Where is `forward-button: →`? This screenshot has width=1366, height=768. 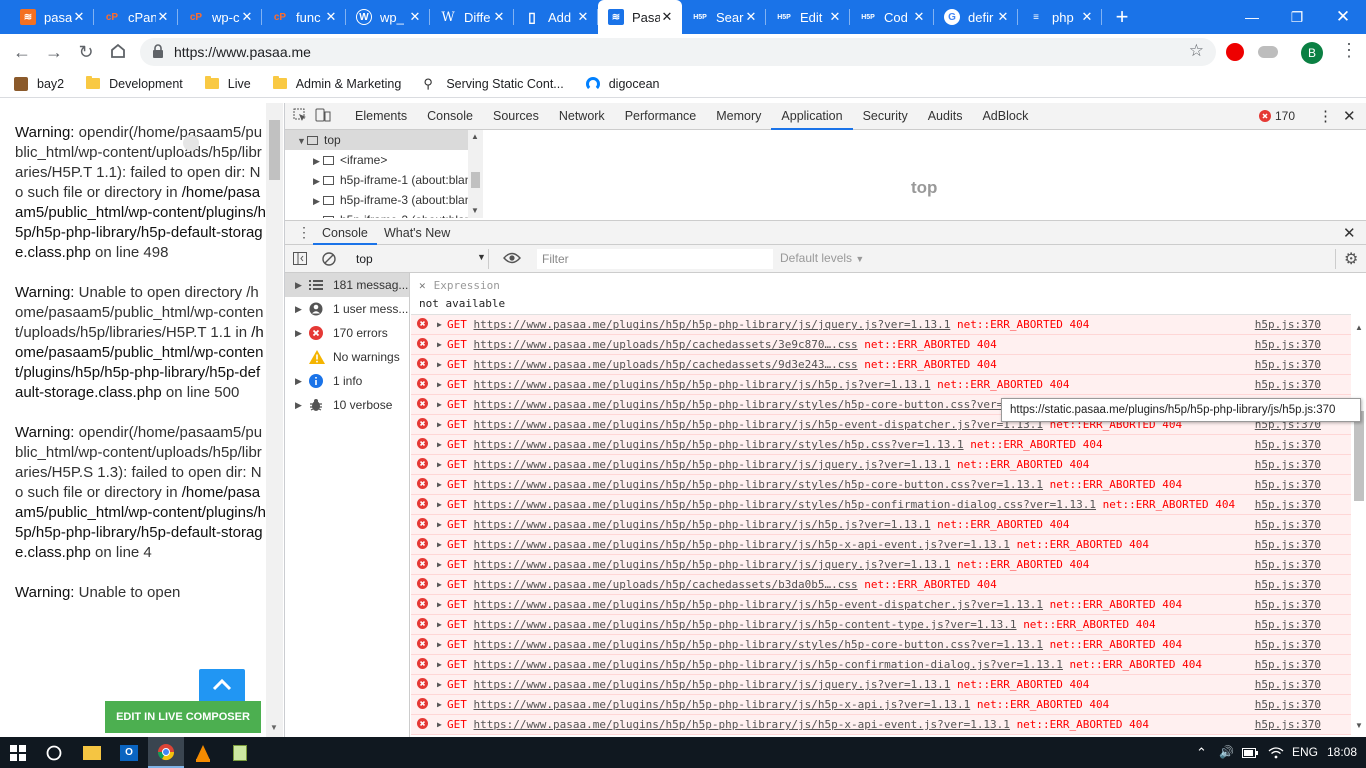 forward-button: → is located at coordinates (54, 52).